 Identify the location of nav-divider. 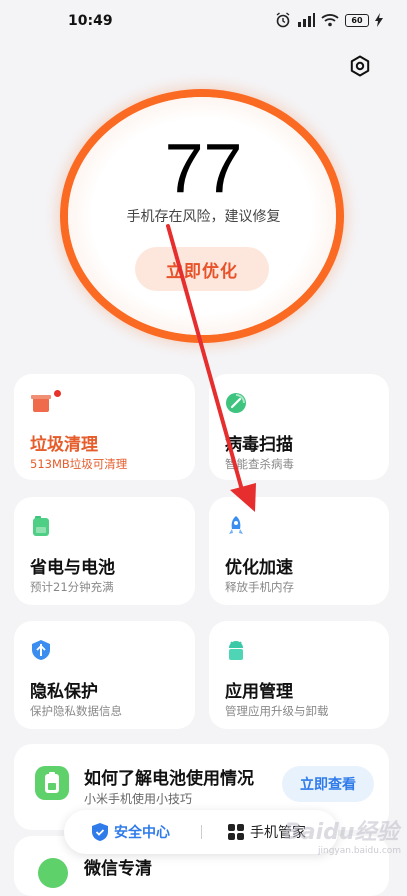
(201, 832).